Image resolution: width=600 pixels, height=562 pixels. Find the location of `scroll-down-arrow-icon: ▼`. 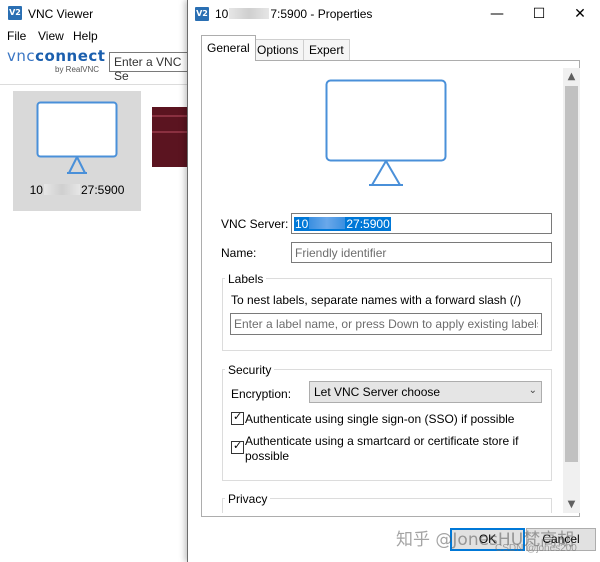

scroll-down-arrow-icon: ▼ is located at coordinates (571, 504).